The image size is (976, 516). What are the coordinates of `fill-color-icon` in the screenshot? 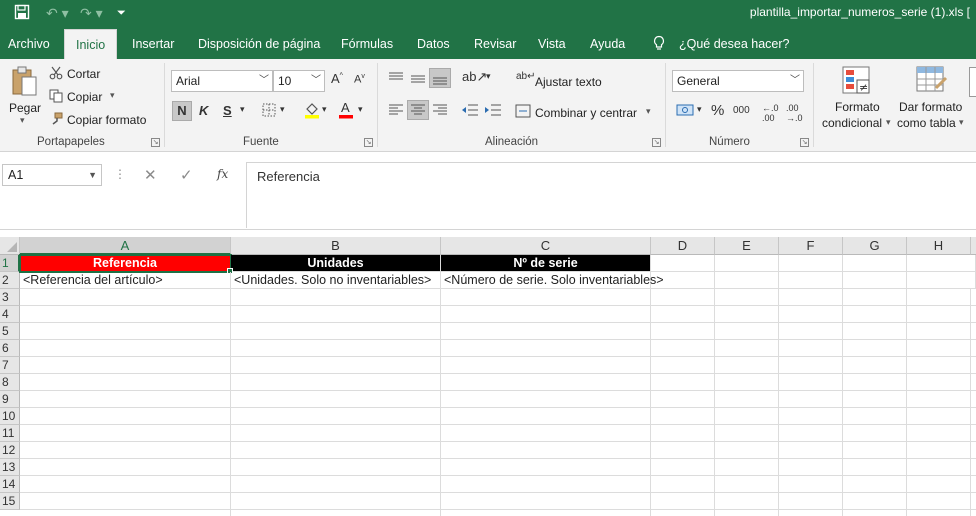 It's located at (312, 111).